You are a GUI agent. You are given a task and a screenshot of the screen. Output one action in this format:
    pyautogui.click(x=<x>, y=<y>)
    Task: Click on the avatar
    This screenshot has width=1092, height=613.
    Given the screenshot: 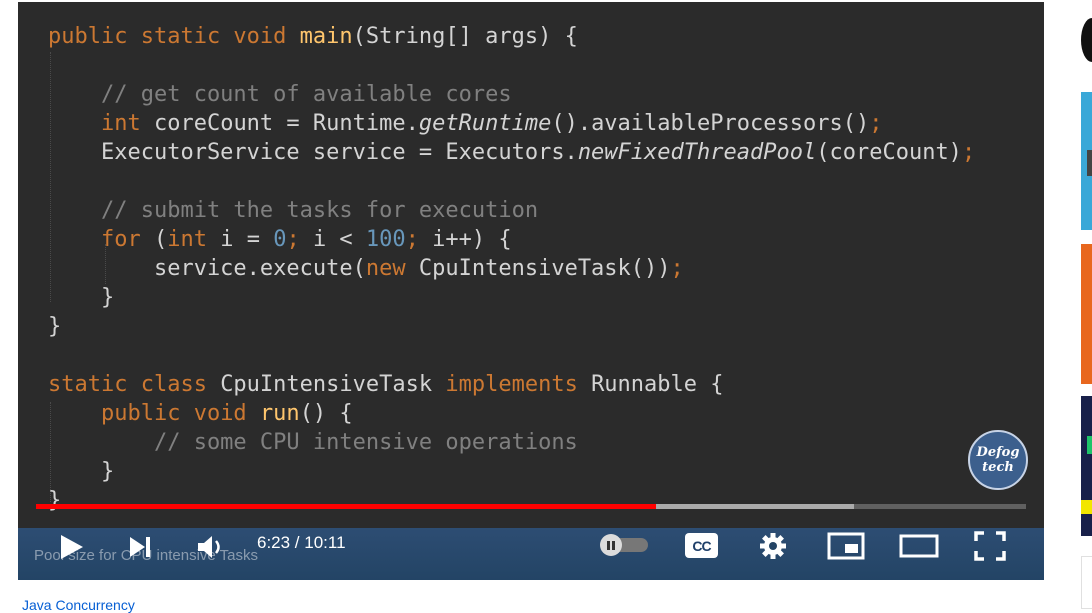 What is the action you would take?
    pyautogui.click(x=1086, y=40)
    